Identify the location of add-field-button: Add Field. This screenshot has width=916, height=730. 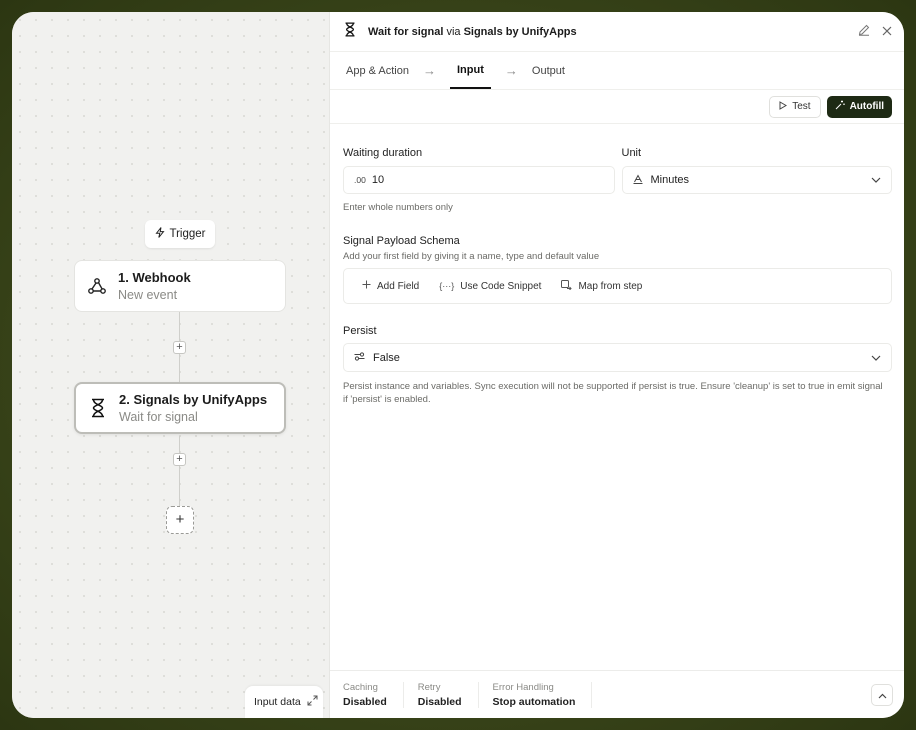
(390, 286).